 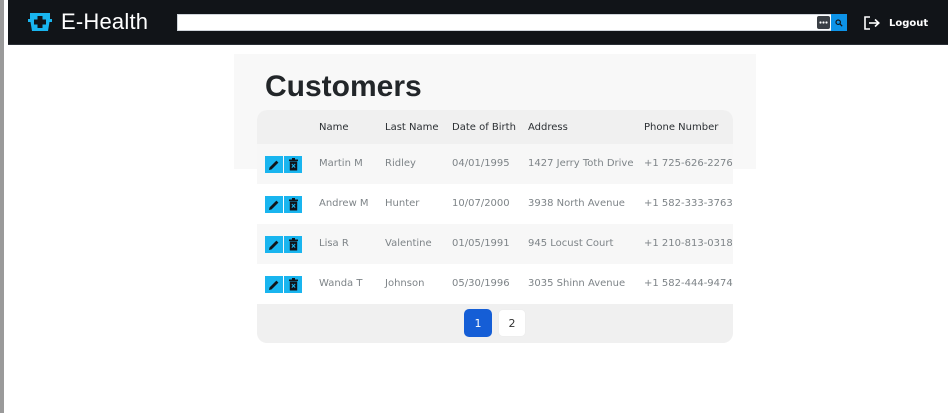 I want to click on cell-last-name: Hunter, so click(x=402, y=203).